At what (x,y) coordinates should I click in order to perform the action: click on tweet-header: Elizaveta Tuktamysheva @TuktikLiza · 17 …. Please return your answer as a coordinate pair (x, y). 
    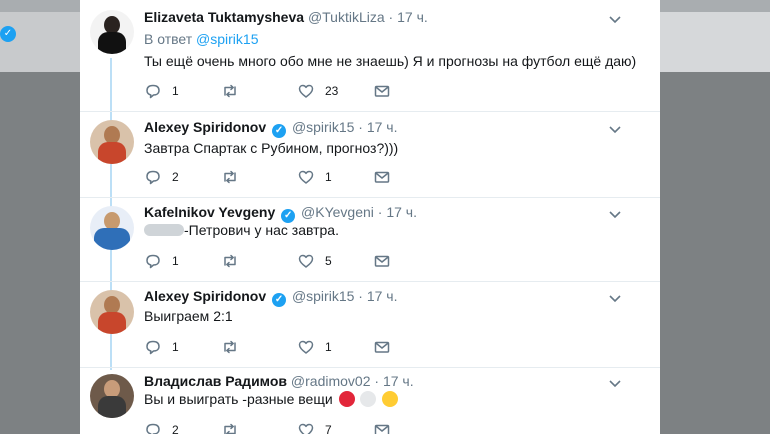
    Looking at the image, I should click on (286, 17).